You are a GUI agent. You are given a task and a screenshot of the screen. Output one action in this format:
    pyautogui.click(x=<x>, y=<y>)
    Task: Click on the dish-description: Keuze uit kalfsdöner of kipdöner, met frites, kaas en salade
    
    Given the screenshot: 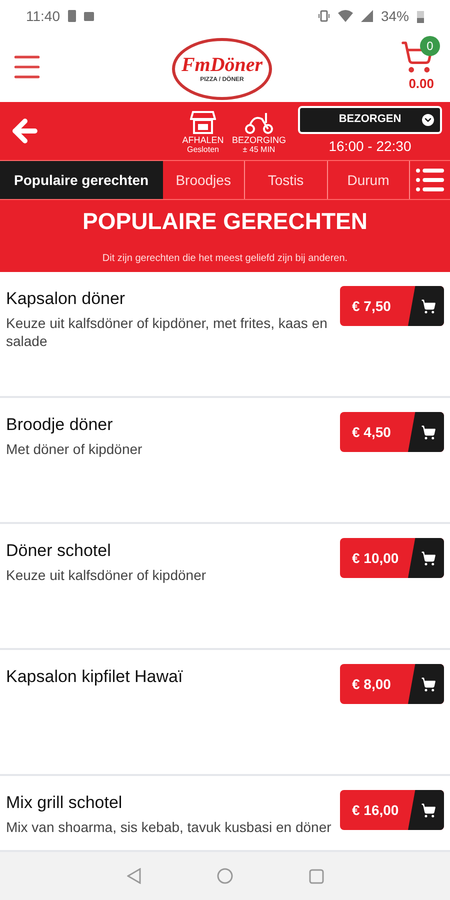 What is the action you would take?
    pyautogui.click(x=167, y=332)
    